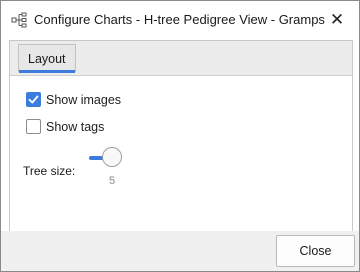 The height and width of the screenshot is (272, 360). What do you see at coordinates (180, 251) in the screenshot?
I see `button-bar: Close` at bounding box center [180, 251].